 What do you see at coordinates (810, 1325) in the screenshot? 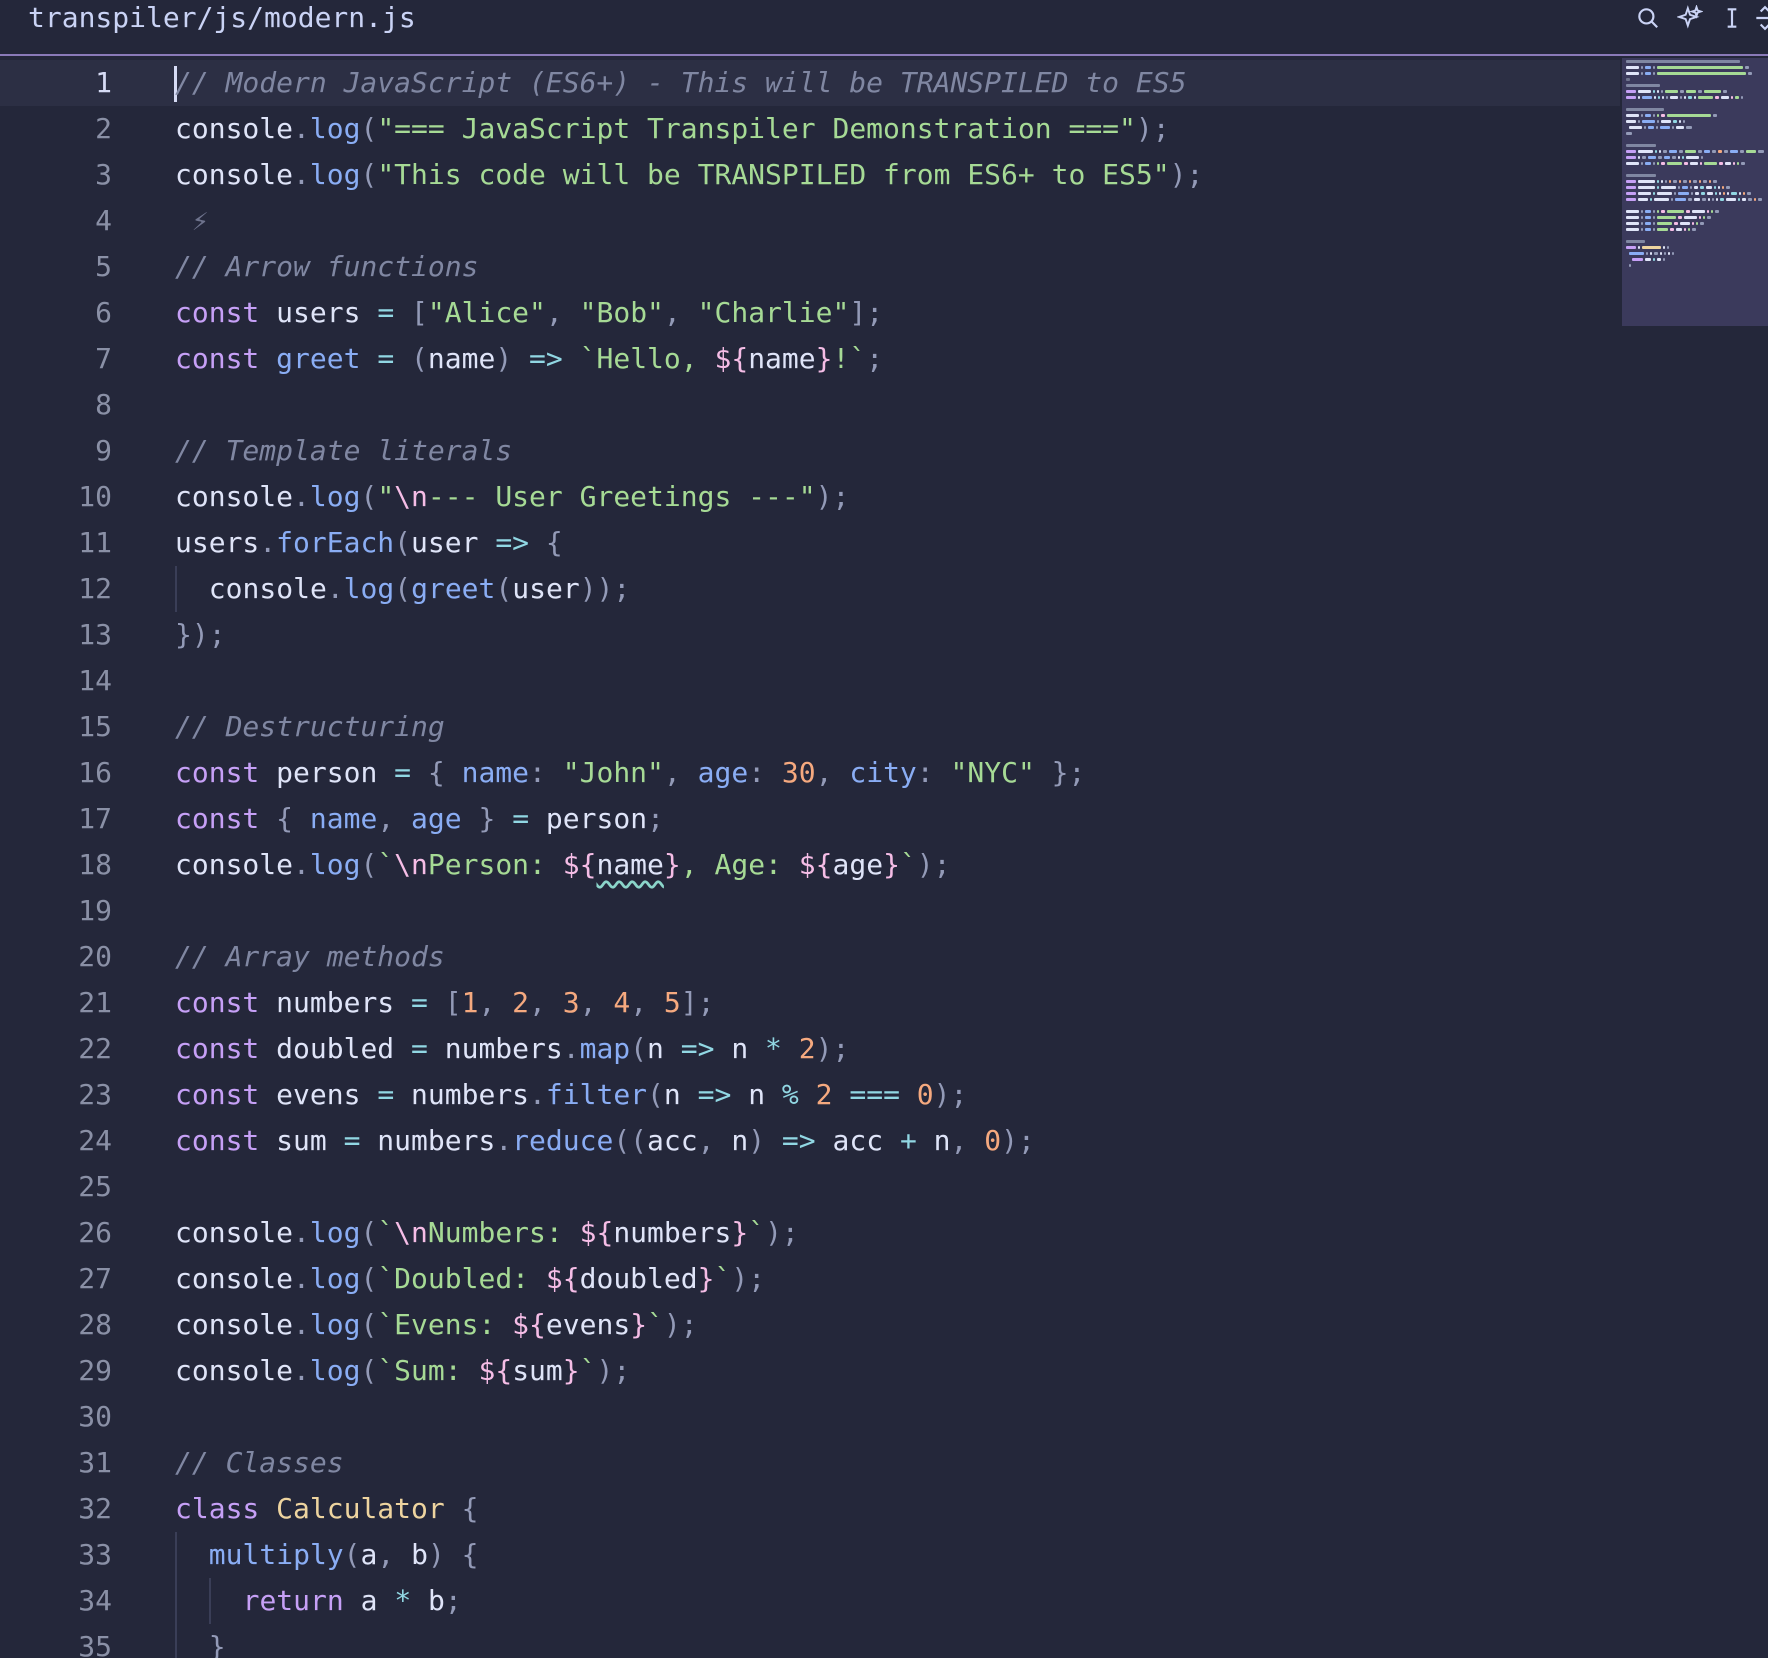
I see `code-line: 28 console.log(`Evens: ${evens}`);` at bounding box center [810, 1325].